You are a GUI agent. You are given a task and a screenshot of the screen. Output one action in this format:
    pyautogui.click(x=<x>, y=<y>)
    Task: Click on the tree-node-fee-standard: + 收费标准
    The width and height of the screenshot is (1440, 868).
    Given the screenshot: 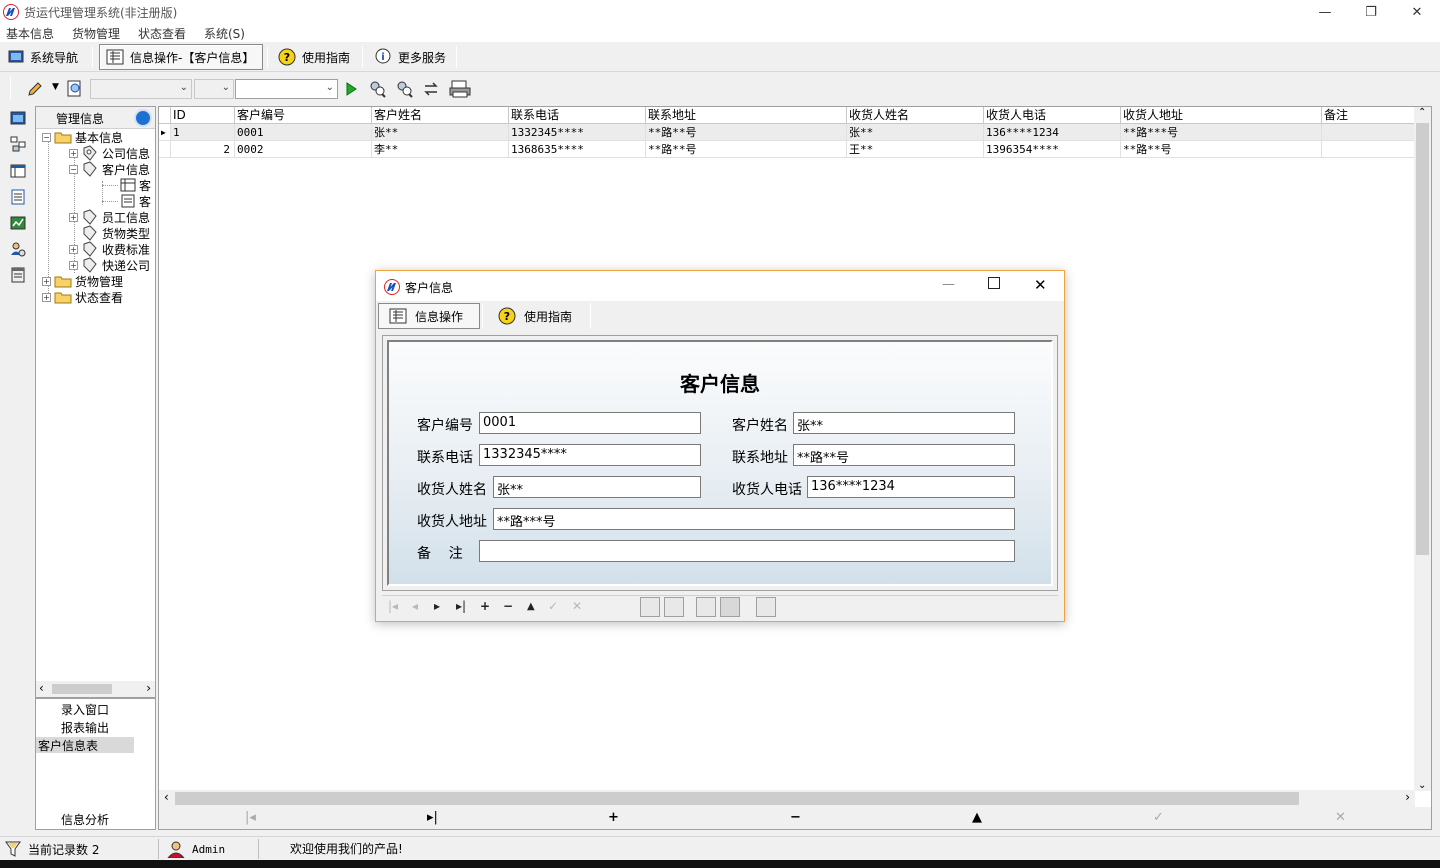 What is the action you would take?
    pyautogui.click(x=109, y=249)
    